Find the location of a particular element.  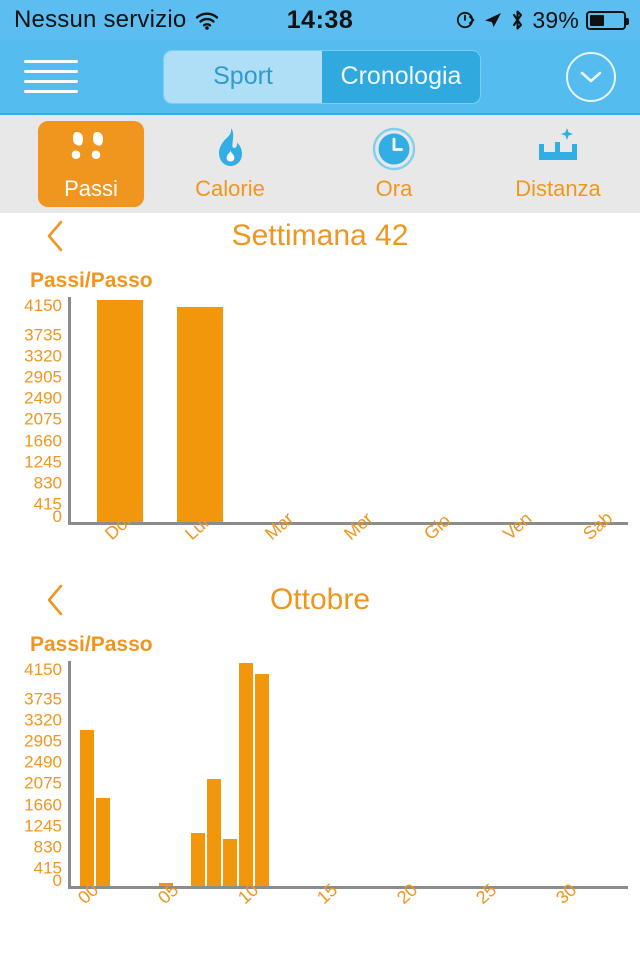

wifi-icon is located at coordinates (207, 20).